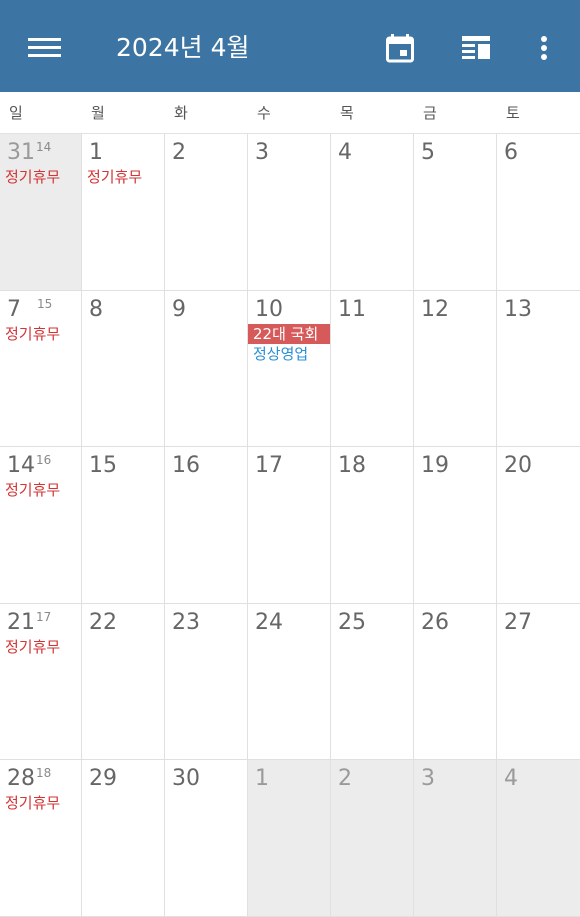  I want to click on lunar-date: 16, so click(44, 460).